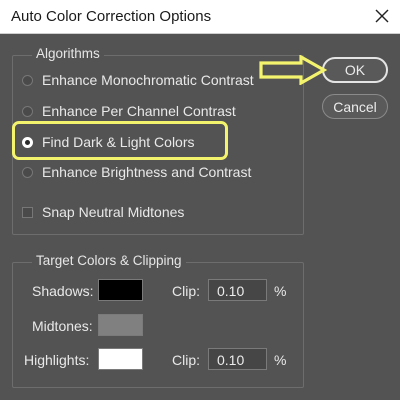 The width and height of the screenshot is (400, 400). I want to click on shadows-clip-input: 0.10, so click(237, 290).